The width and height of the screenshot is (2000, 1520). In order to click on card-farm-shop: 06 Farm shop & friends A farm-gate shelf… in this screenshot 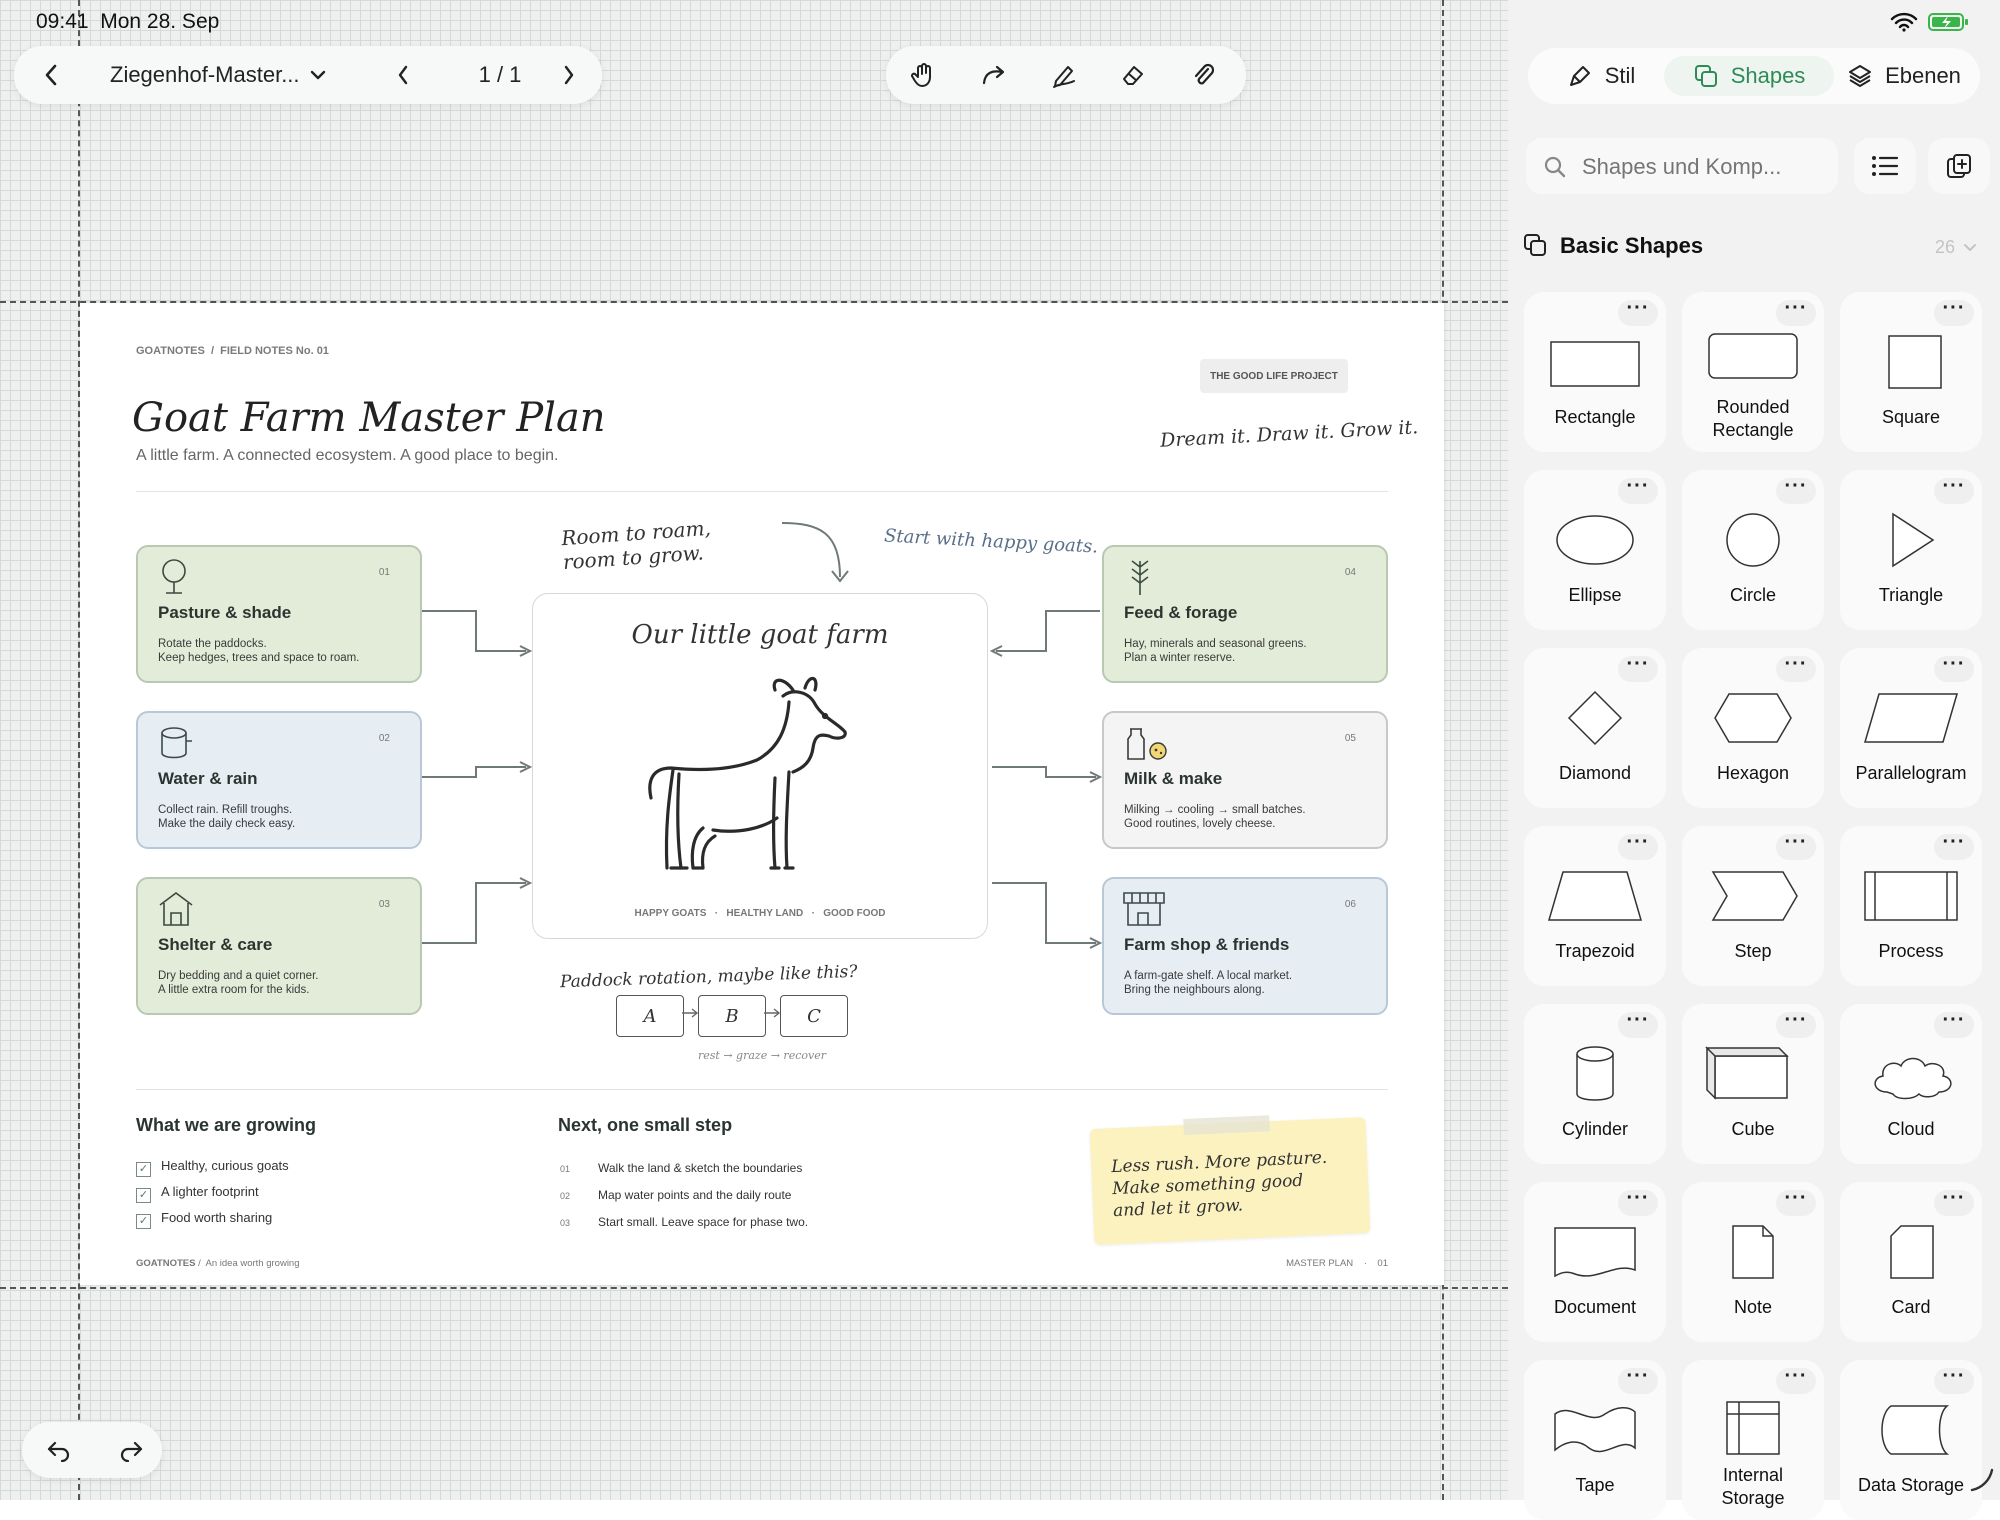, I will do `click(1245, 946)`.